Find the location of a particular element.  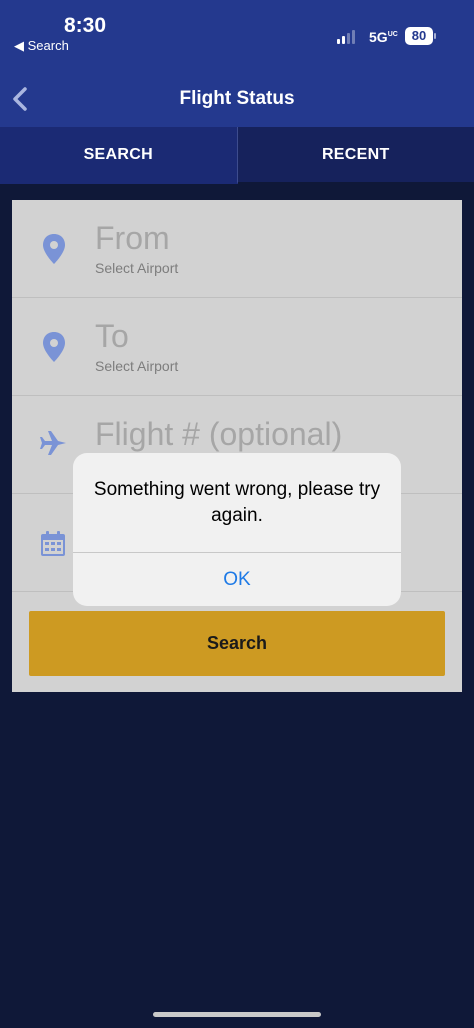

nav-bar: Flight Status is located at coordinates (237, 98).